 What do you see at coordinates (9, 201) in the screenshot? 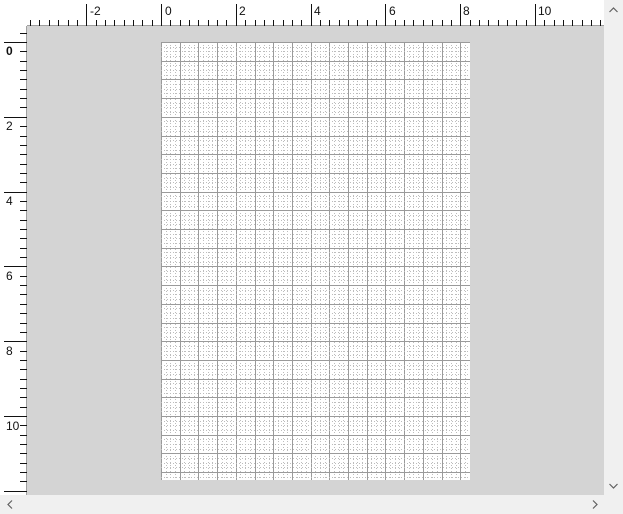
I see `ruler-label-v: 4` at bounding box center [9, 201].